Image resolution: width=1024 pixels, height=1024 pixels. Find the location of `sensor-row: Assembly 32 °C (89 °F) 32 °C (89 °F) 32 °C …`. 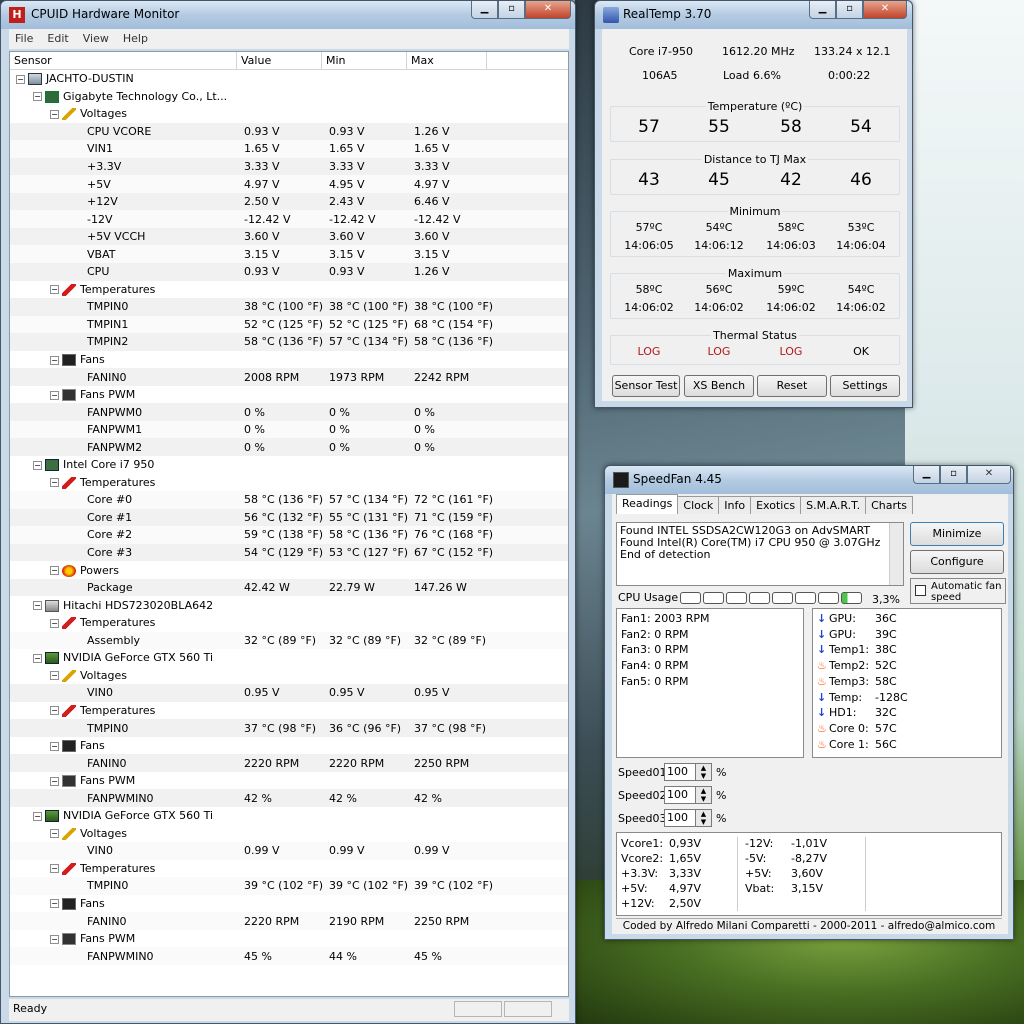

sensor-row: Assembly 32 °C (89 °F) 32 °C (89 °F) 32 °C … is located at coordinates (289, 640).